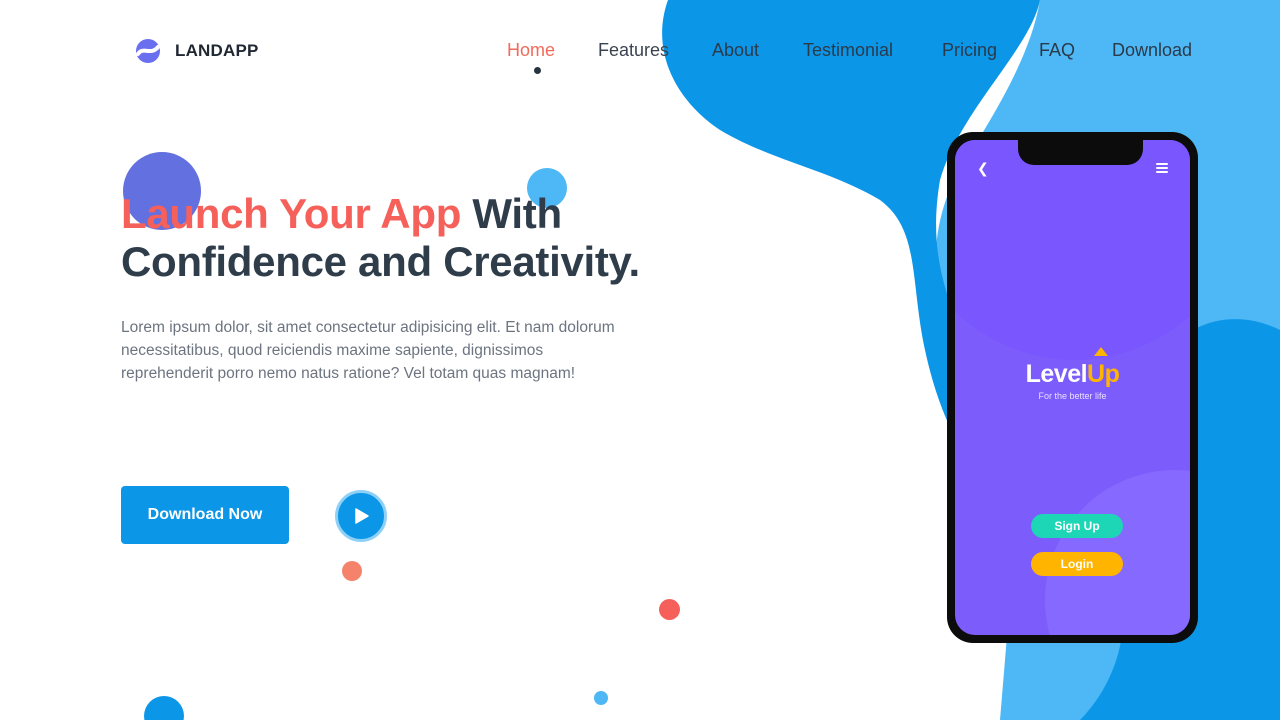 The image size is (1280, 720). Describe the element at coordinates (1101, 351) in the screenshot. I see `arrow-up-icon` at that location.